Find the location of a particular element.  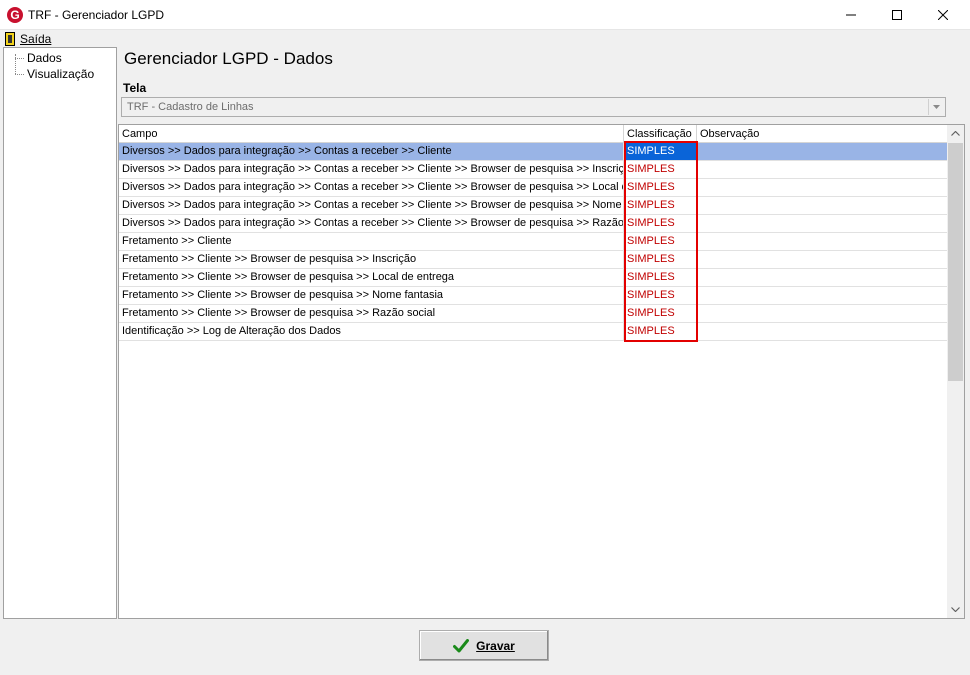

dropdown-button is located at coordinates (936, 107).